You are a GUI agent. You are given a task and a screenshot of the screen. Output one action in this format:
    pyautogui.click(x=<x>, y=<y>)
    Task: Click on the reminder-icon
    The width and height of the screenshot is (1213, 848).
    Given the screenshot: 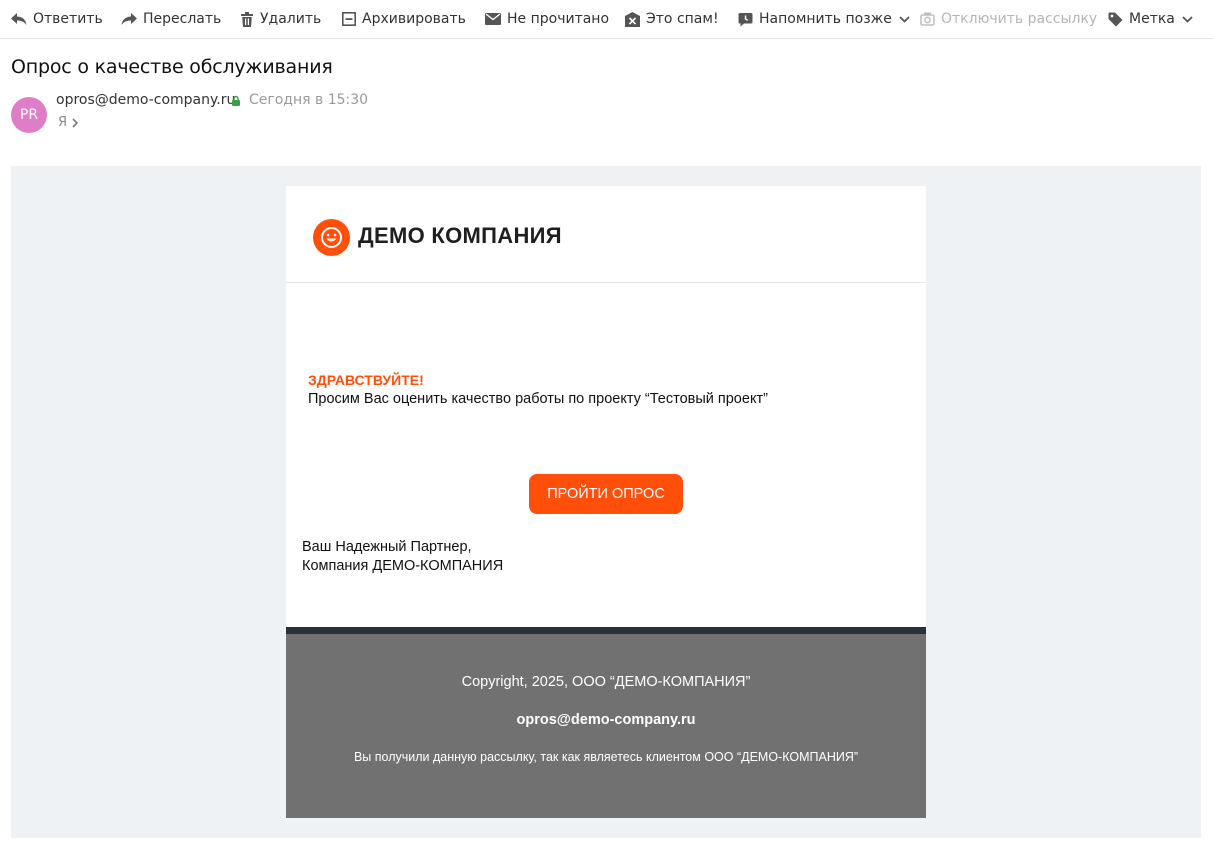 What is the action you would take?
    pyautogui.click(x=745, y=19)
    